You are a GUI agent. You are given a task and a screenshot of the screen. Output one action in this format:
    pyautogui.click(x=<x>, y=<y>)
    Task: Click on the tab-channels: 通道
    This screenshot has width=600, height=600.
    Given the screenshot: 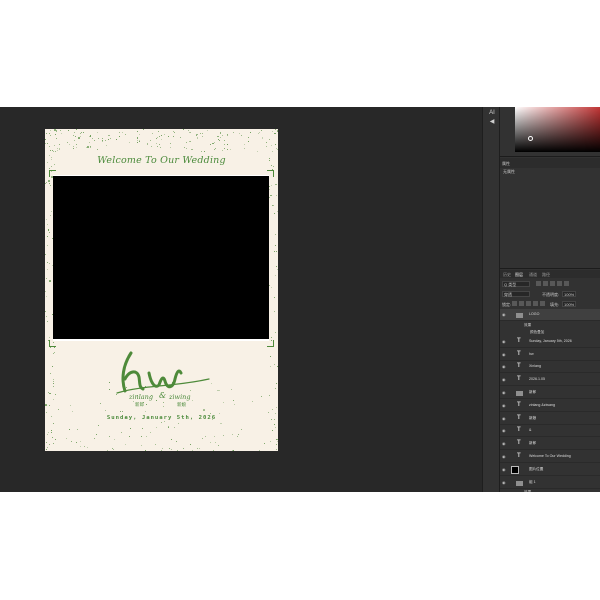 What is the action you would take?
    pyautogui.click(x=533, y=275)
    